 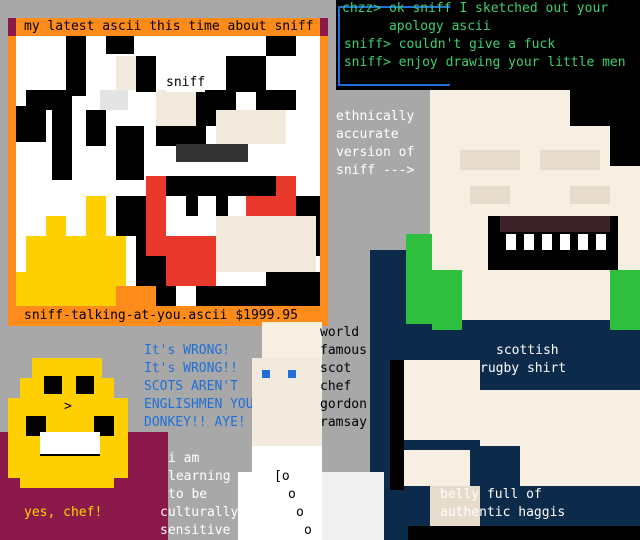 I want to click on learning-line-4: culturally, so click(x=199, y=512).